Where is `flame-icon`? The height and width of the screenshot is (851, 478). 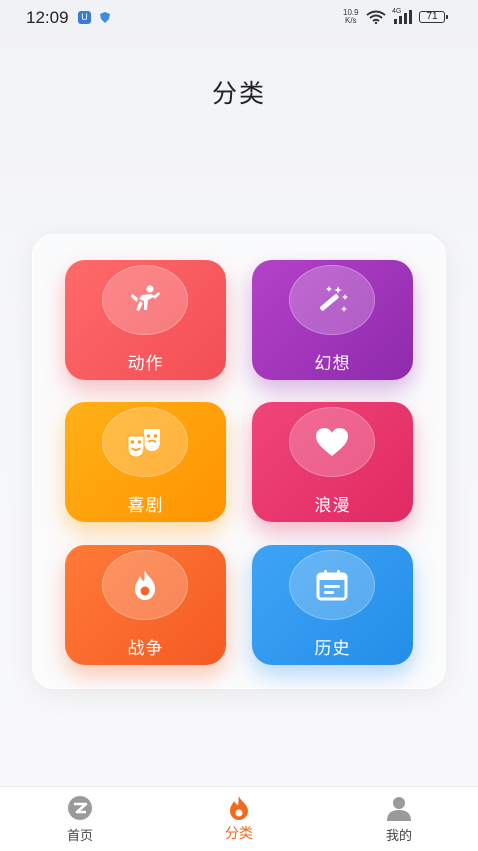 flame-icon is located at coordinates (145, 585).